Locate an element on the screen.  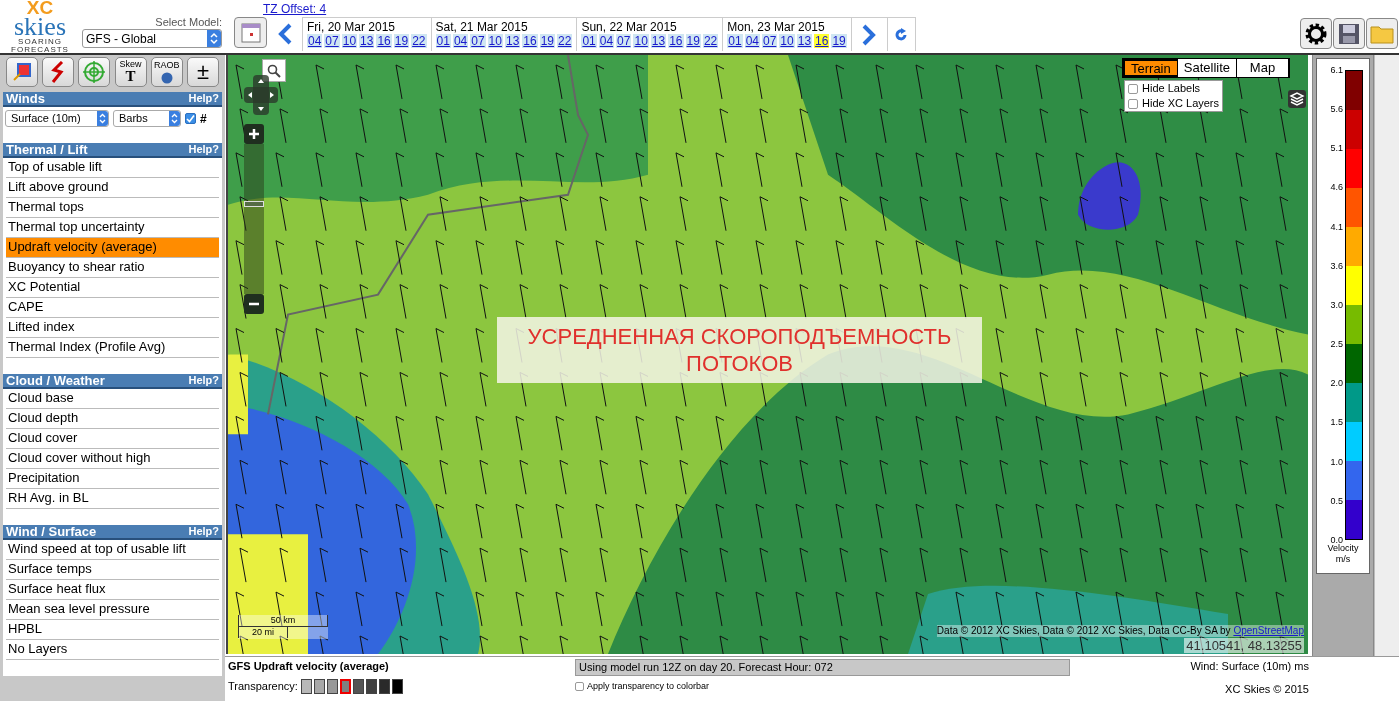
plus-minus-button: ± is located at coordinates (202, 72).